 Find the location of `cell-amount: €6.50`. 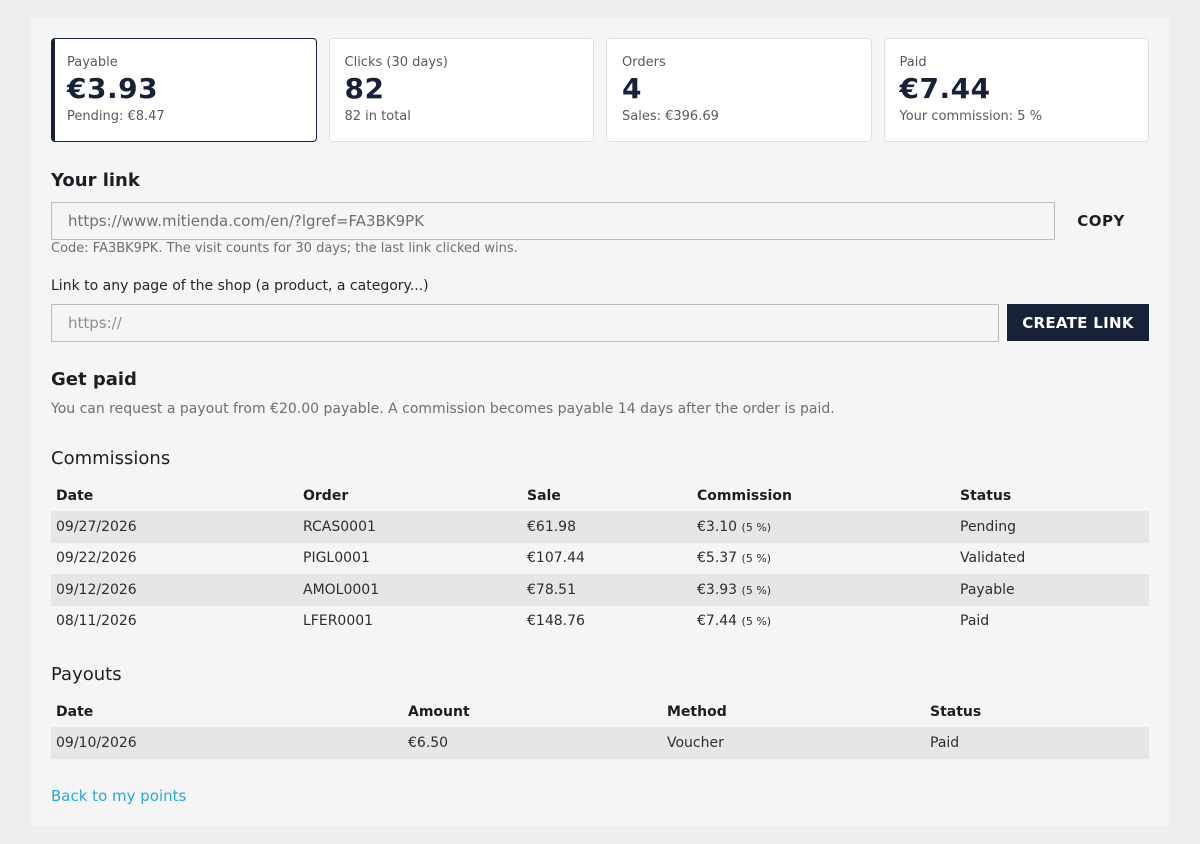

cell-amount: €6.50 is located at coordinates (532, 743).